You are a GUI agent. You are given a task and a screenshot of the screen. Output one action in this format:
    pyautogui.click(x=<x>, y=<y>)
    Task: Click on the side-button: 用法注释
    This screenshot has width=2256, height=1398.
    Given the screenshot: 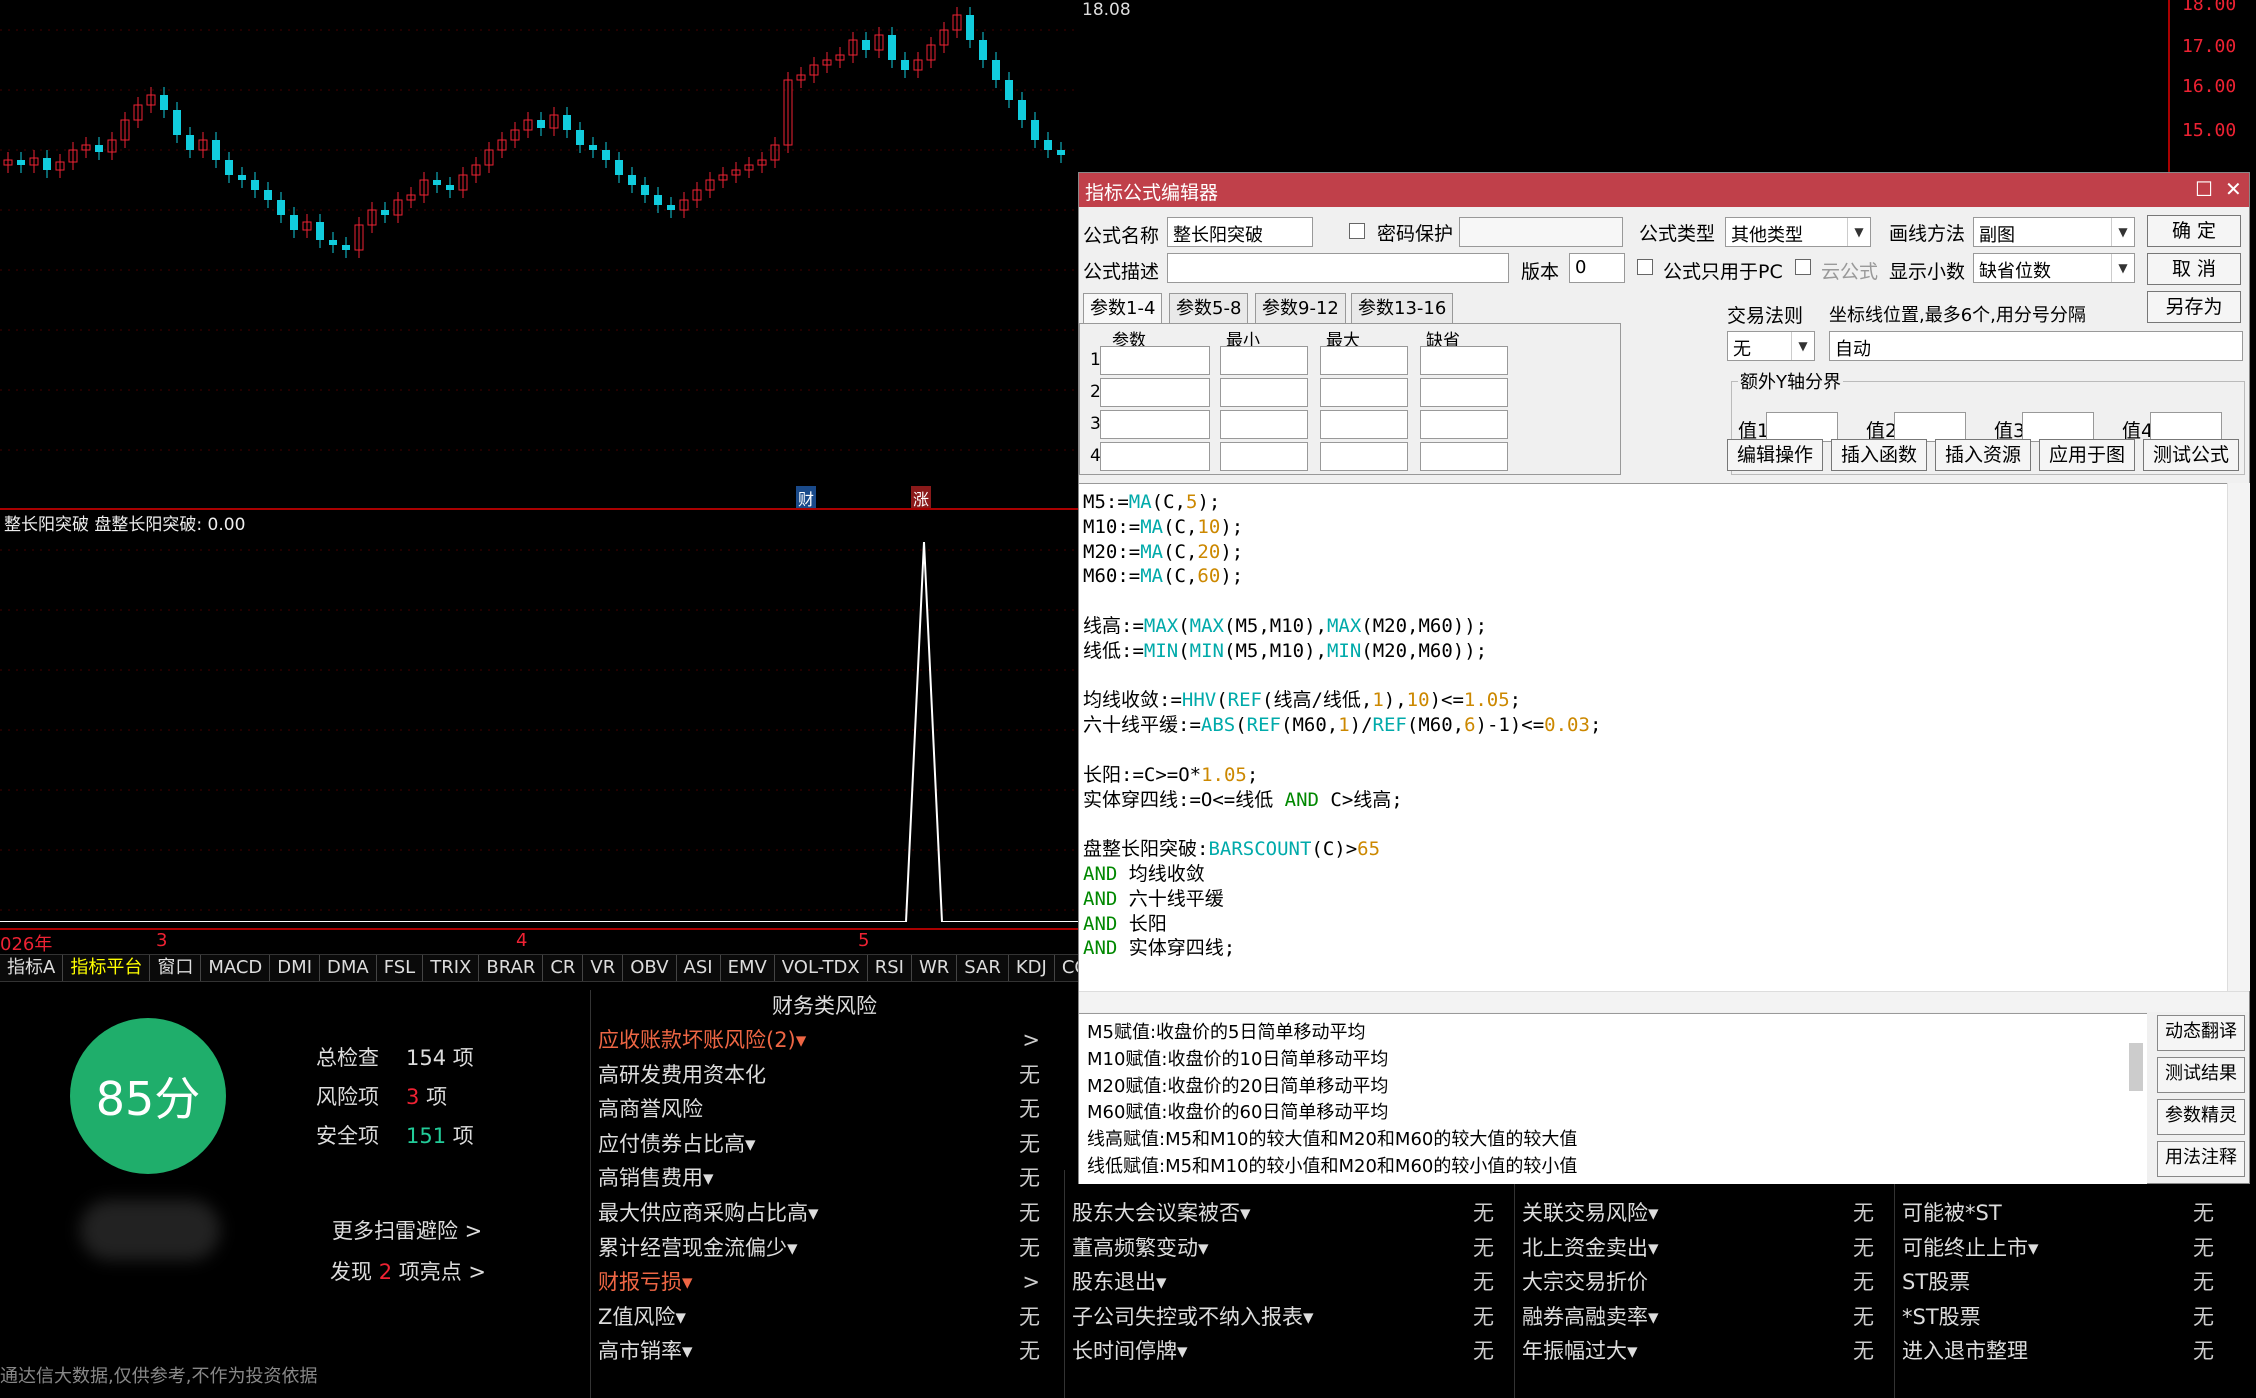 What is the action you would take?
    pyautogui.click(x=2201, y=1159)
    